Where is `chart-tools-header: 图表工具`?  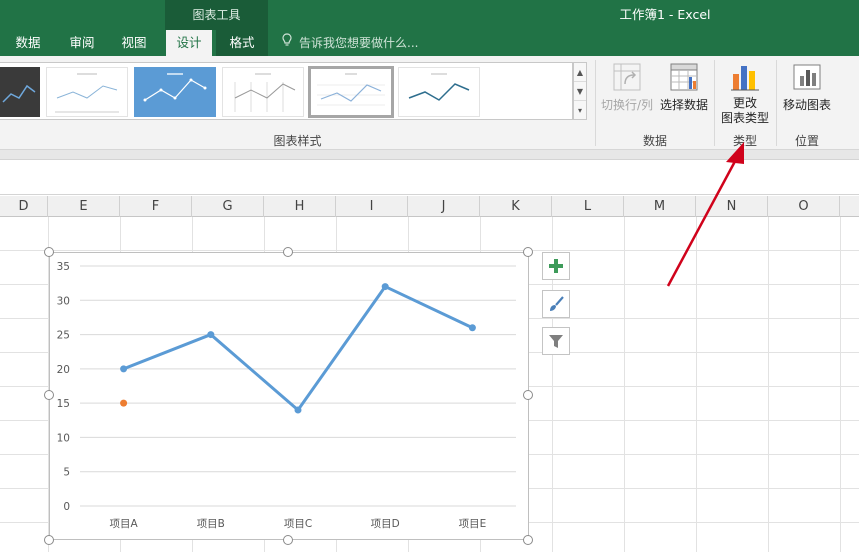
chart-tools-header: 图表工具 is located at coordinates (216, 15).